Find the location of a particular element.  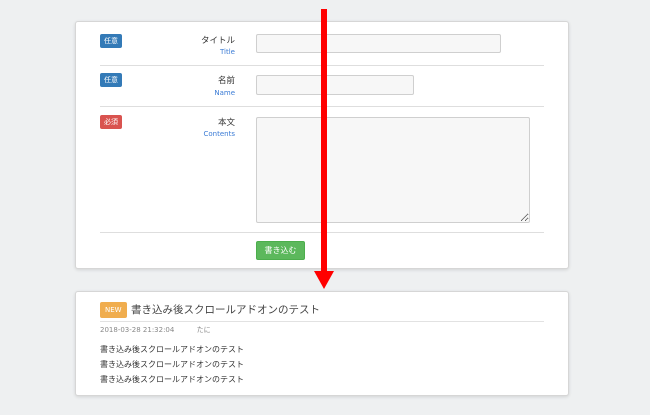

contents-textarea is located at coordinates (393, 170).